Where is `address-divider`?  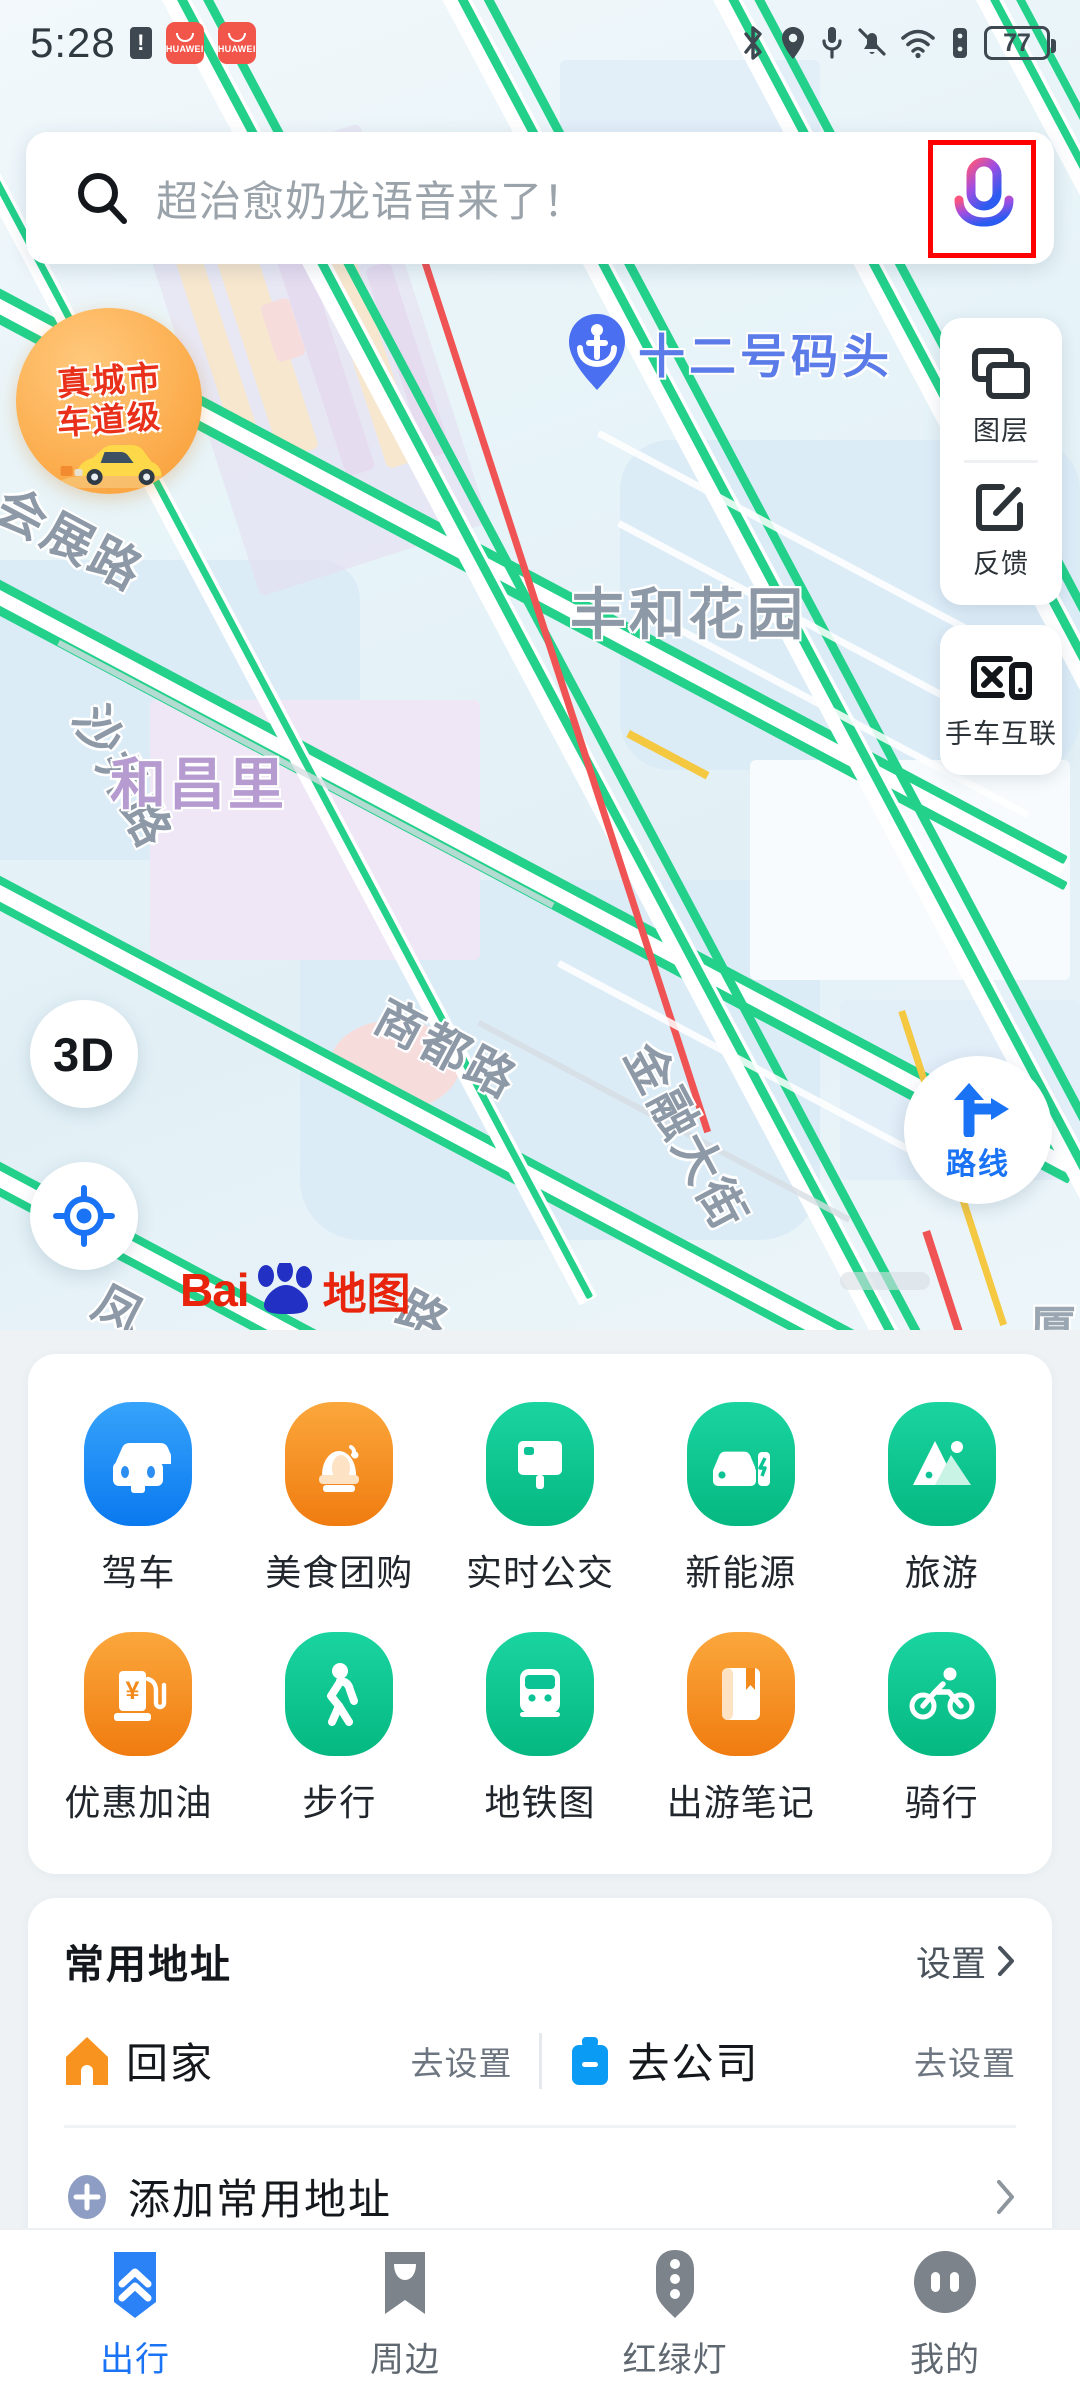 address-divider is located at coordinates (540, 2060).